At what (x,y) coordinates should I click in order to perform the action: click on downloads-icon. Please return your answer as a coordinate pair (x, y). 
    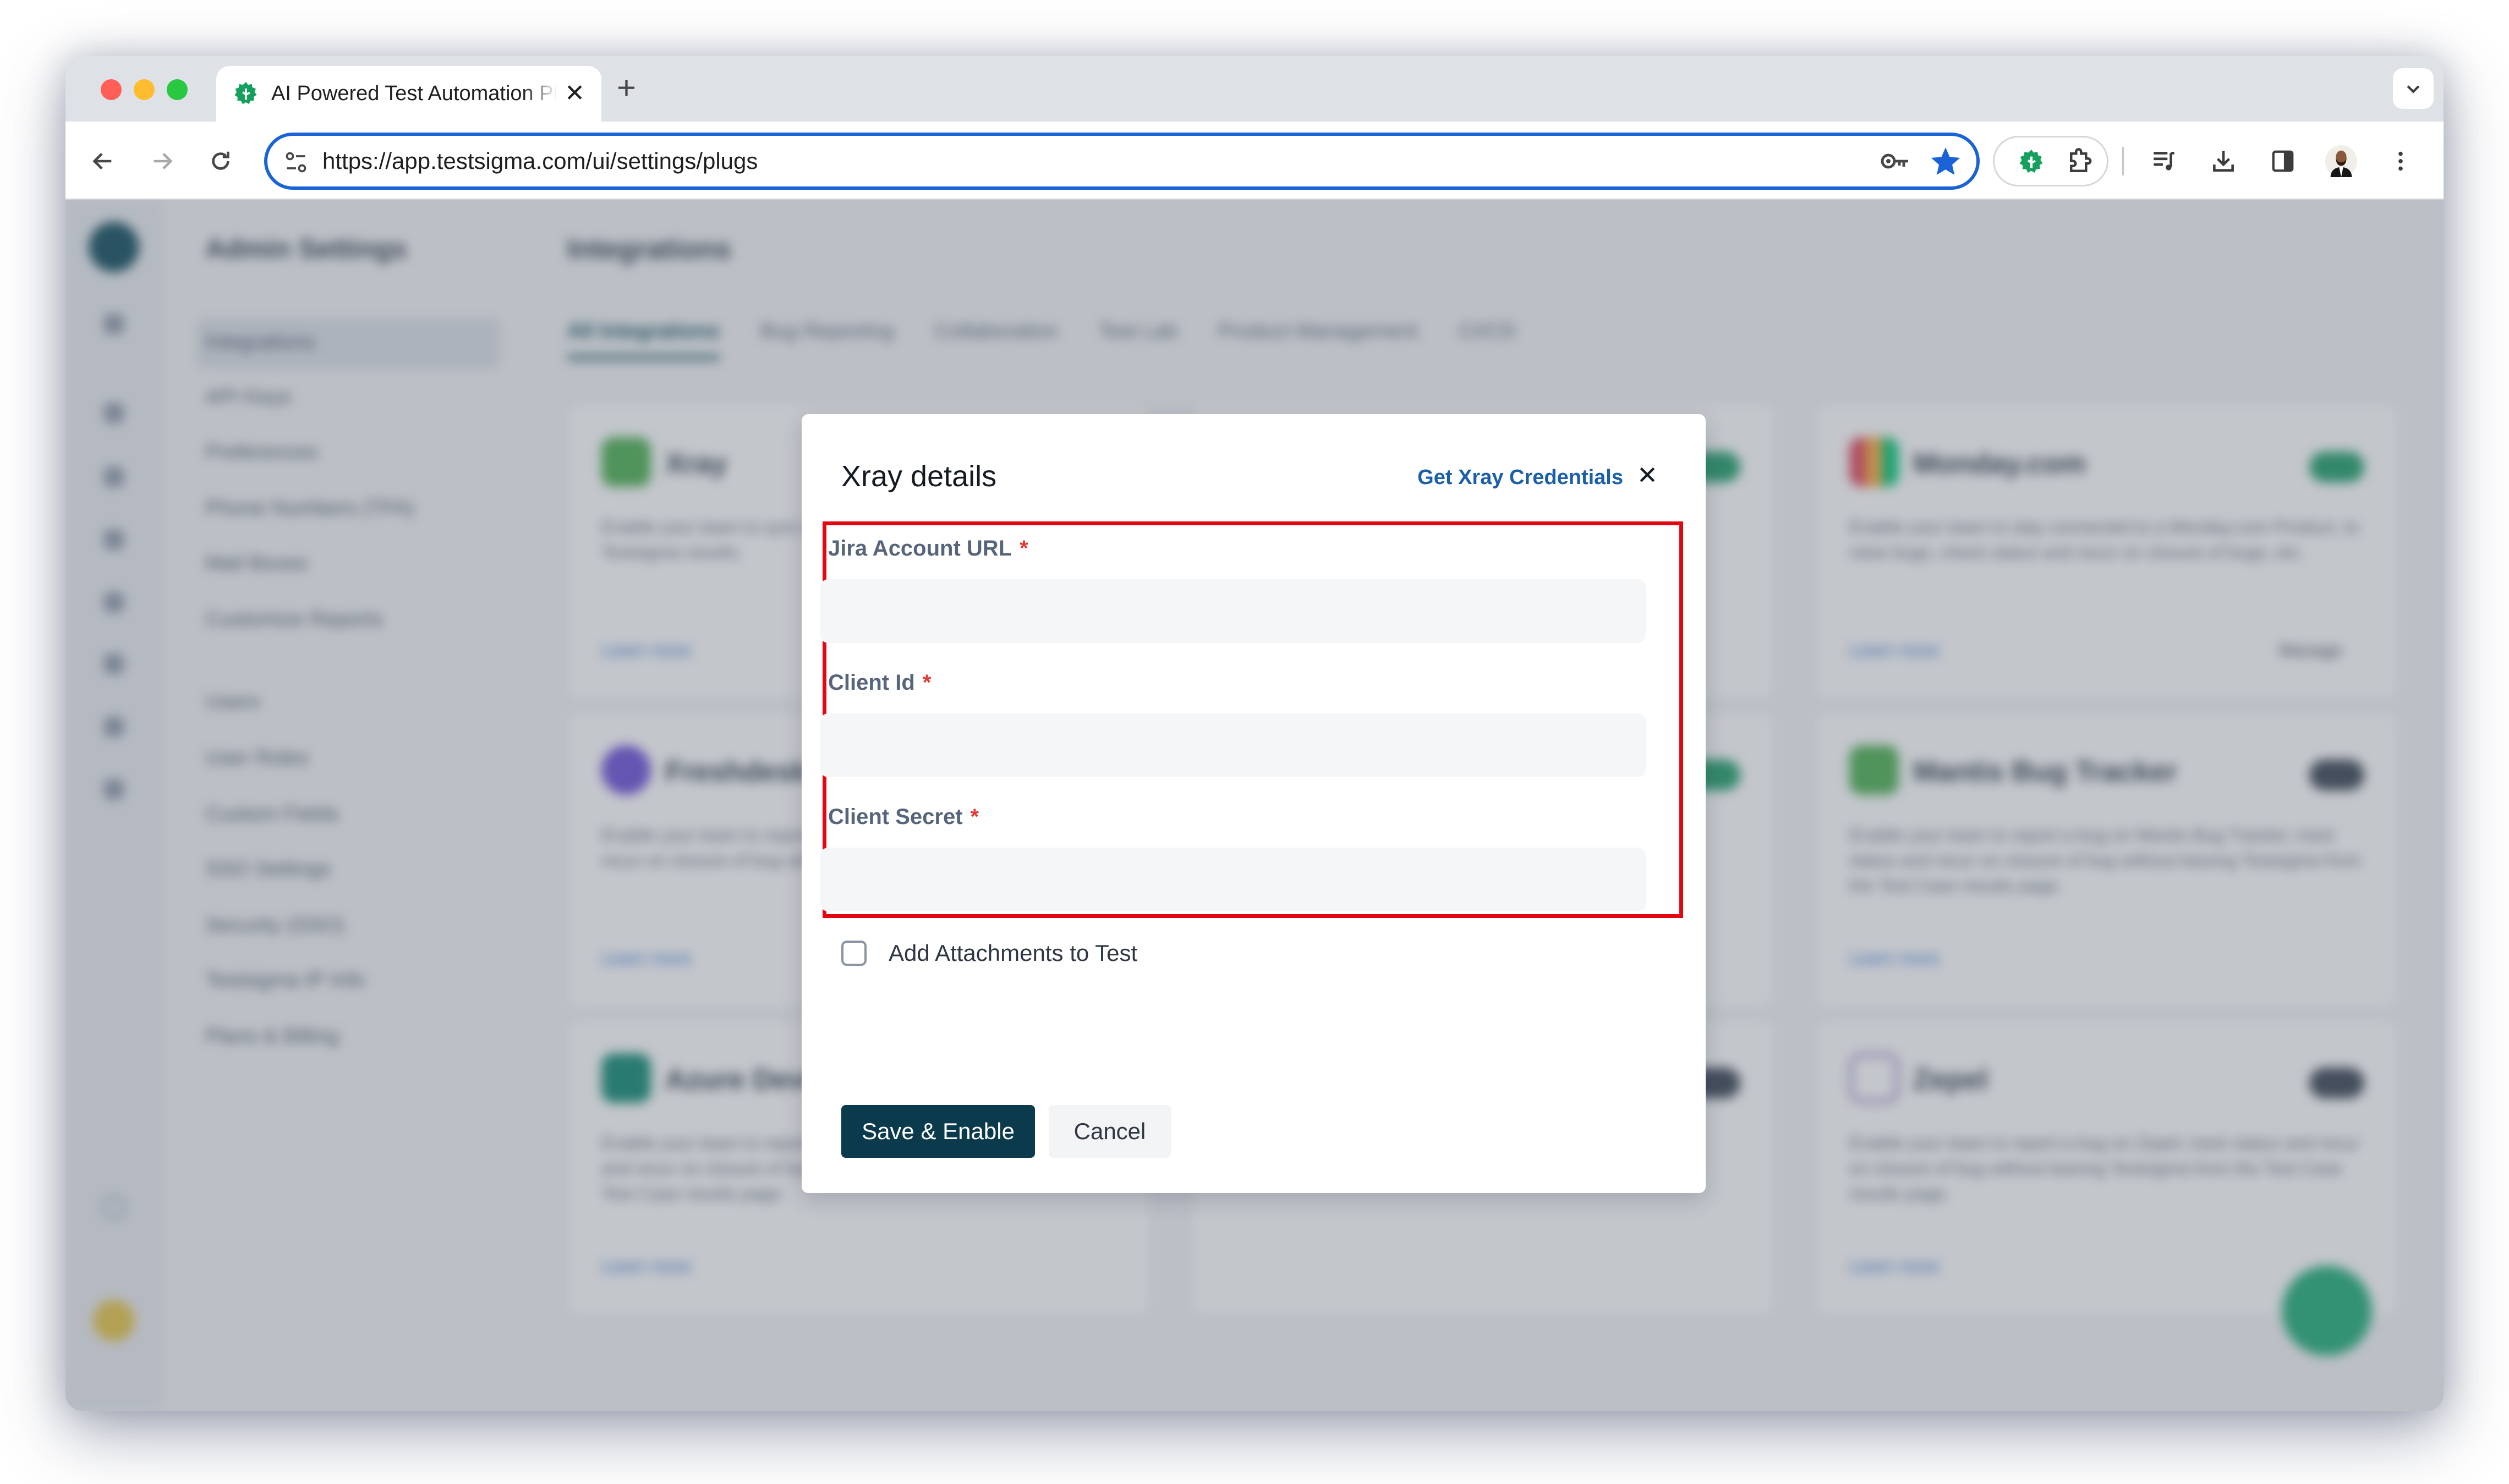
    Looking at the image, I should click on (2223, 161).